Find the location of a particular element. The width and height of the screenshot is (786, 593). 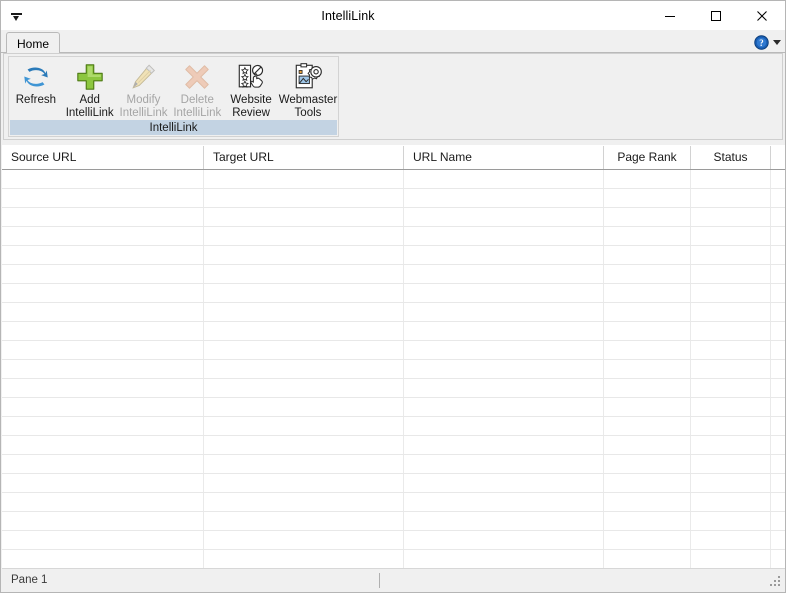

maximize-button is located at coordinates (716, 16).